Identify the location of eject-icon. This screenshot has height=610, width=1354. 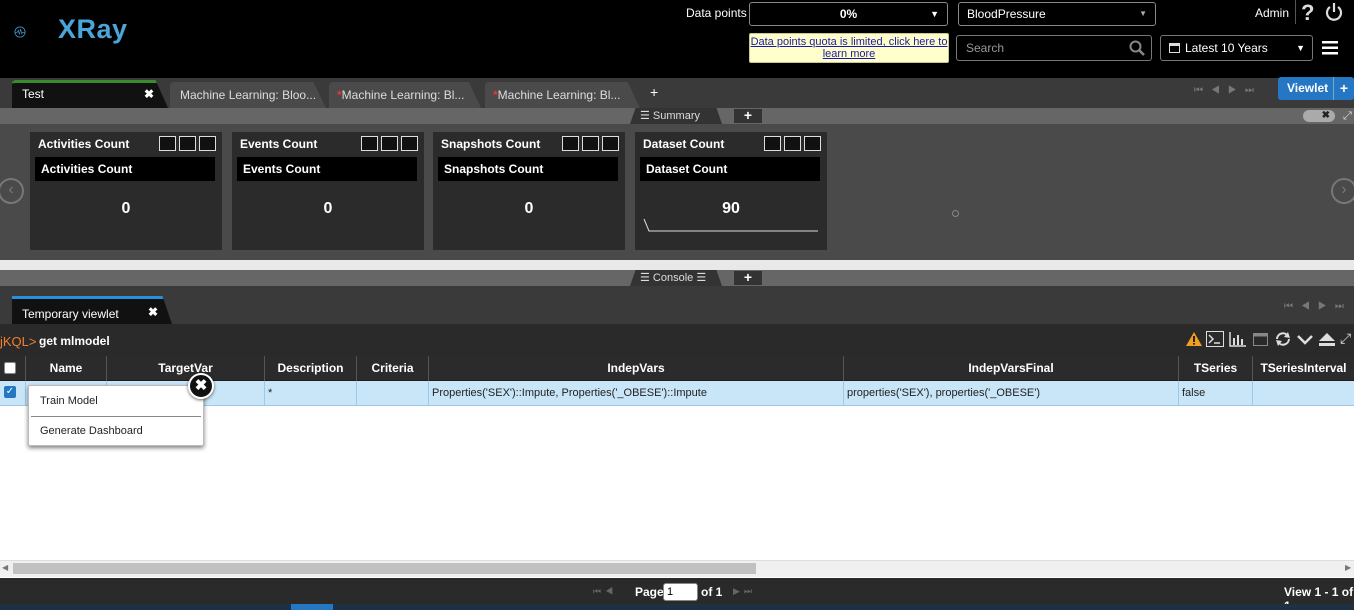
(1327, 339).